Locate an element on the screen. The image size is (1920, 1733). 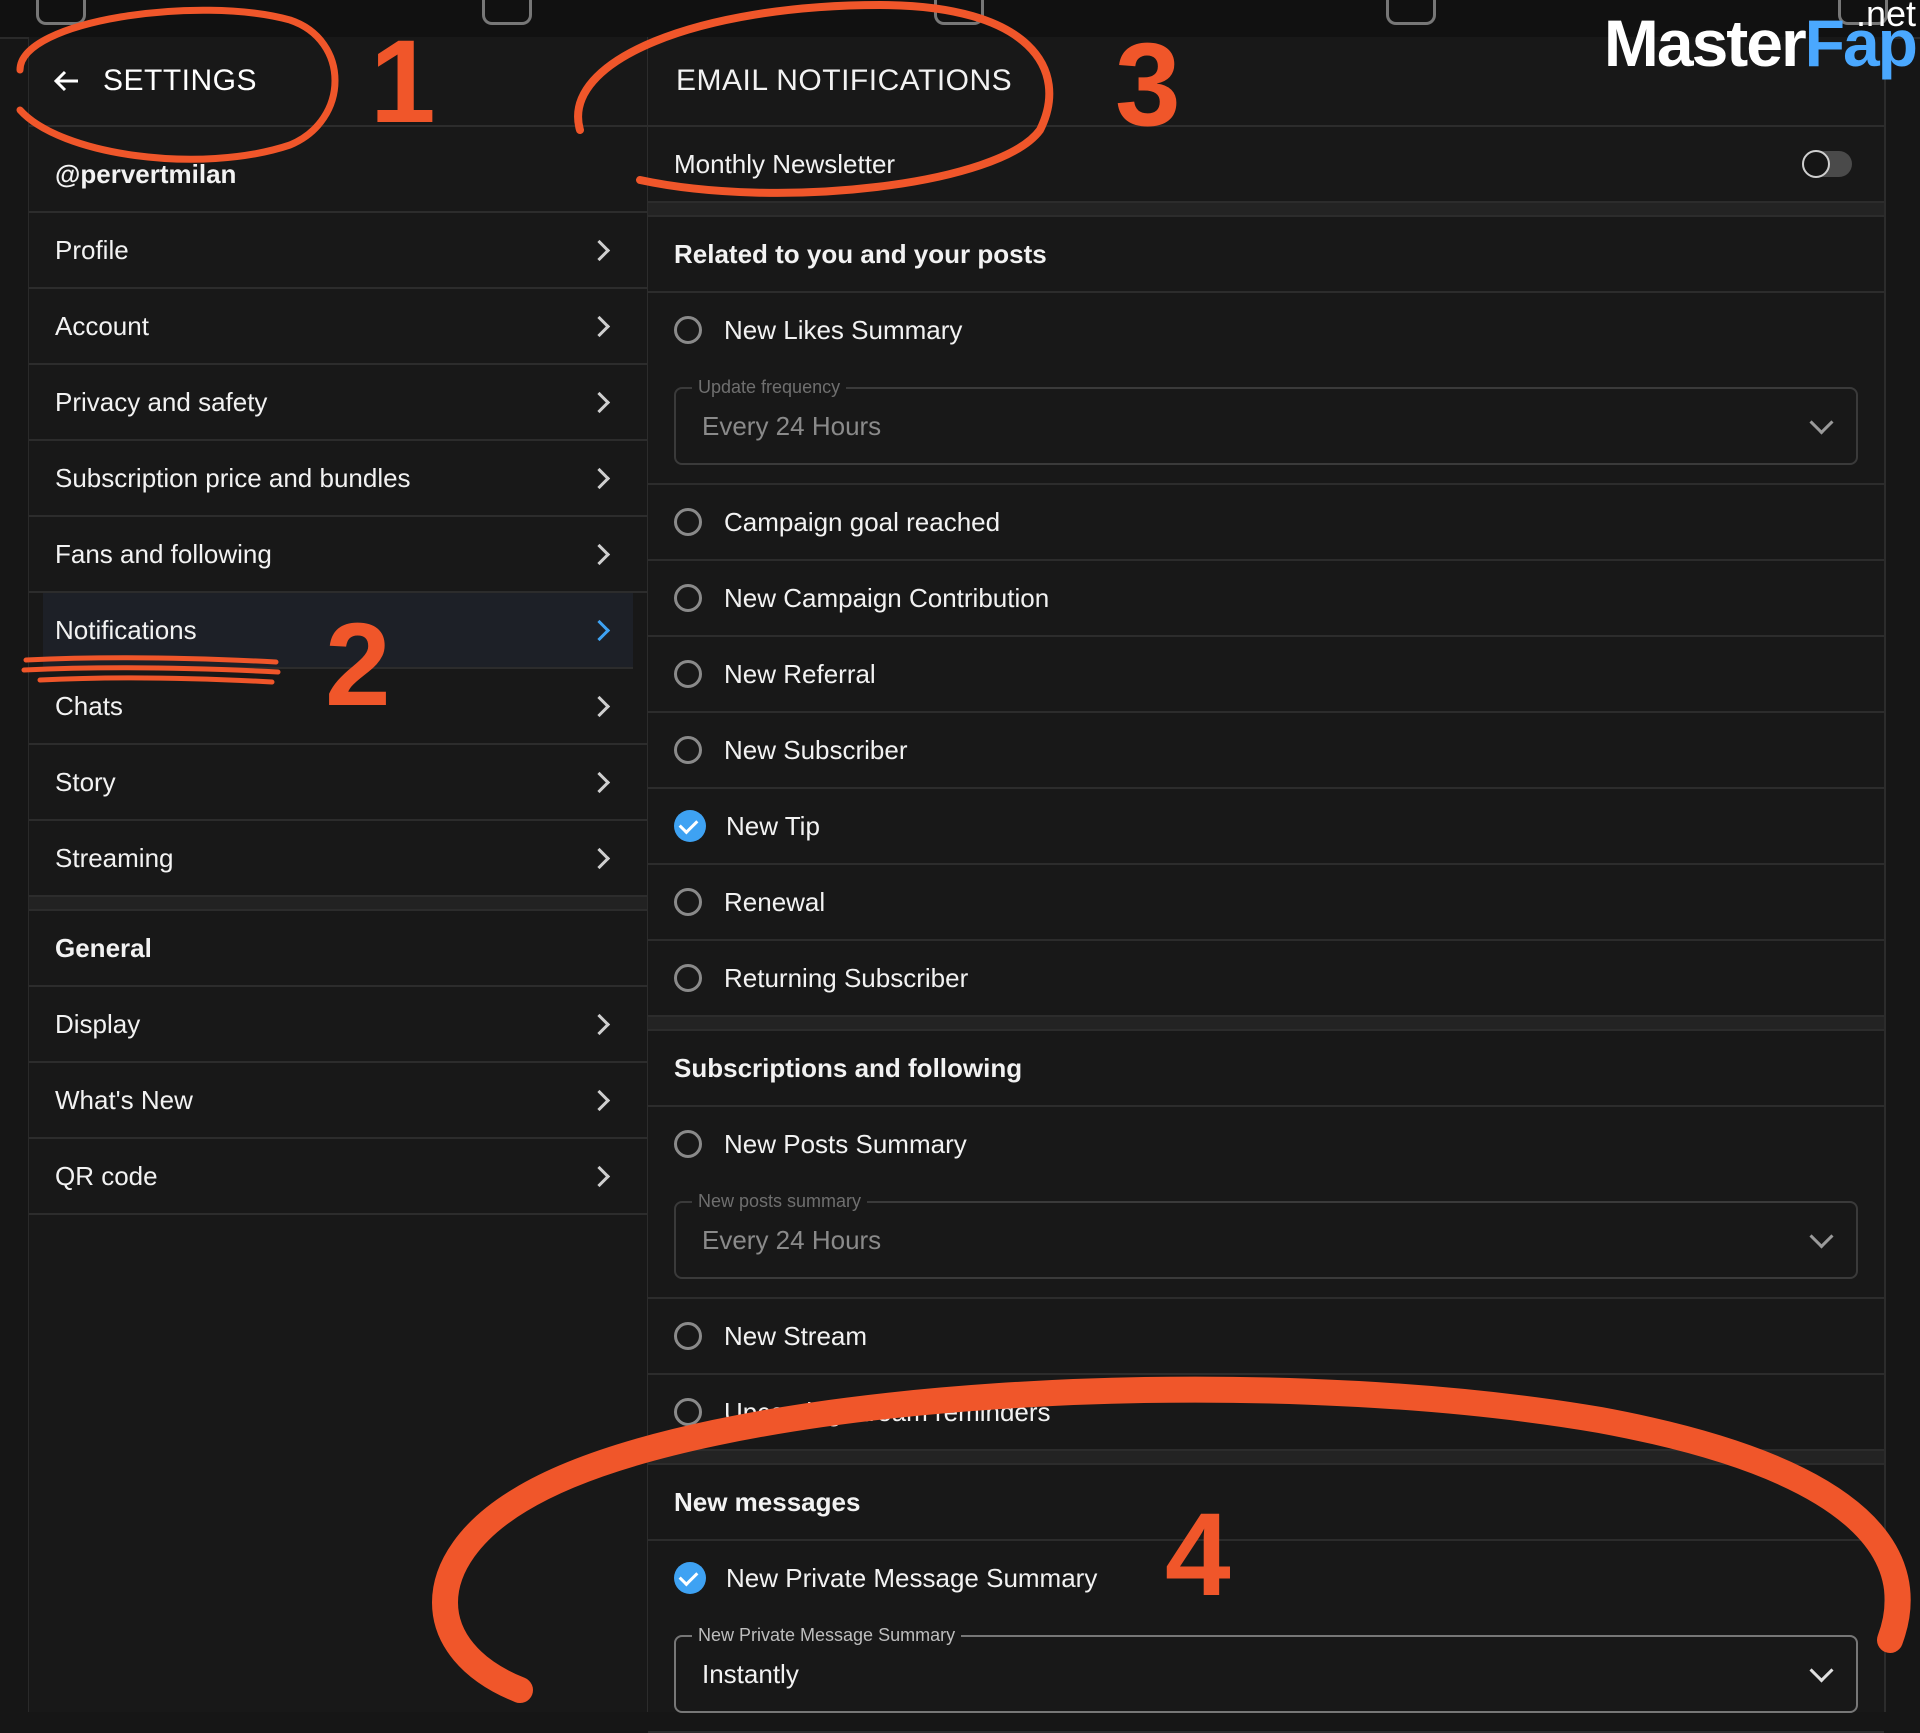
sidebar-item-notifications: Notifications is located at coordinates (338, 631).